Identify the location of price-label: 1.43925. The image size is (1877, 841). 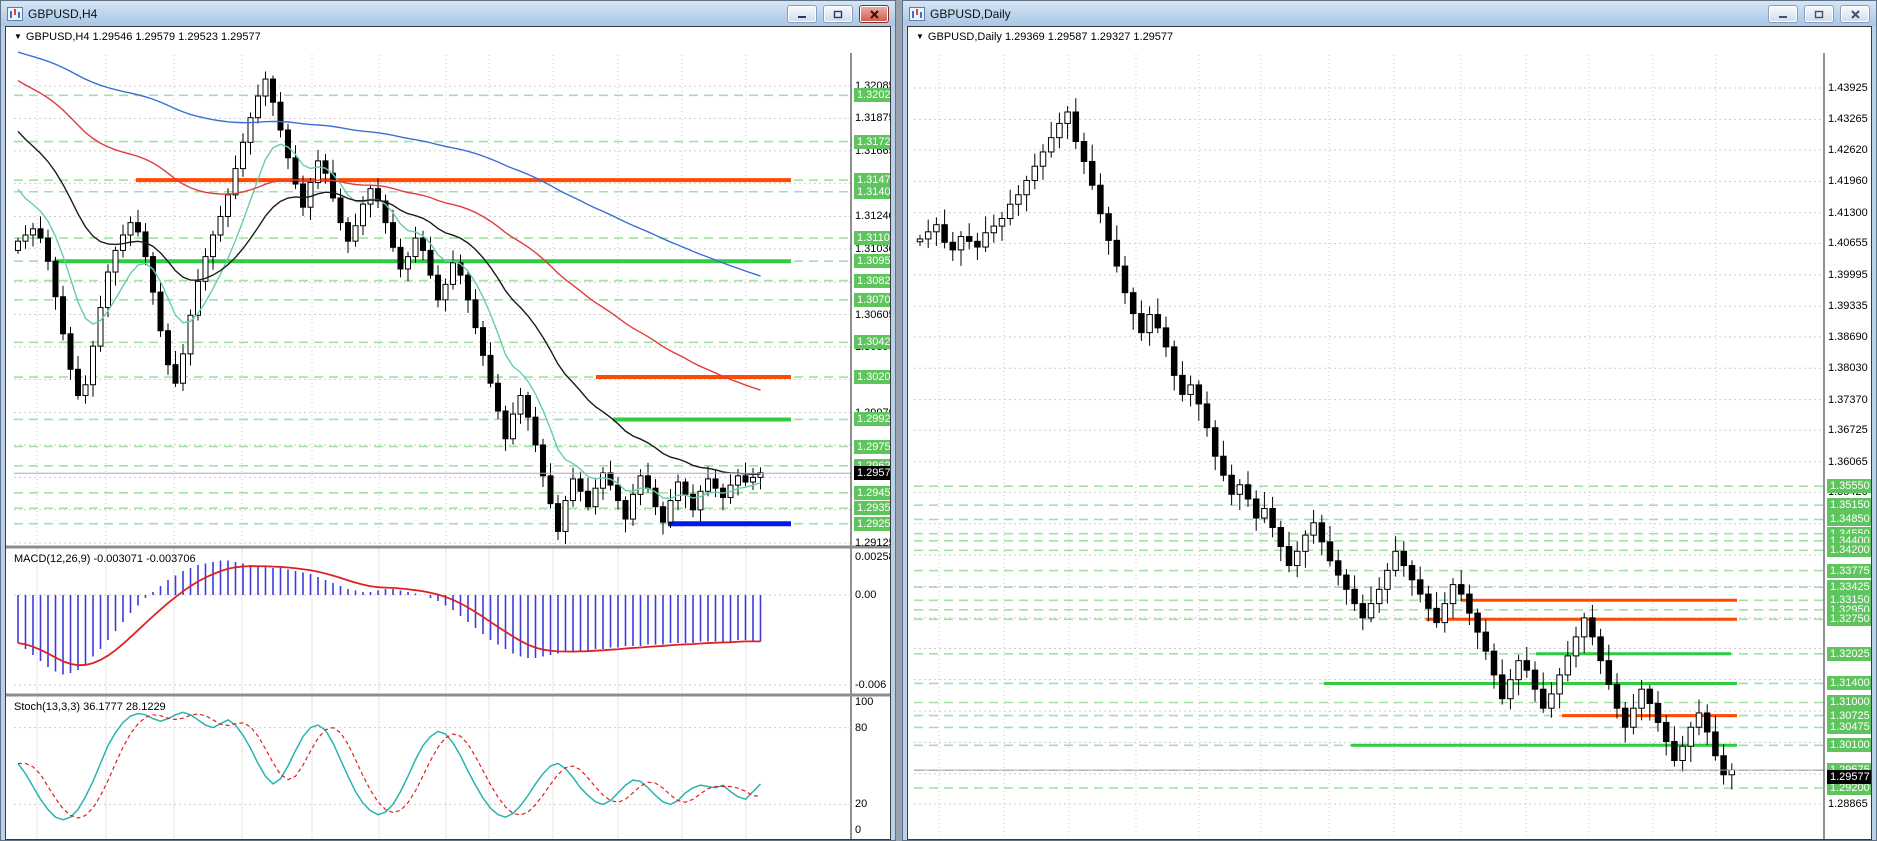
(1848, 88).